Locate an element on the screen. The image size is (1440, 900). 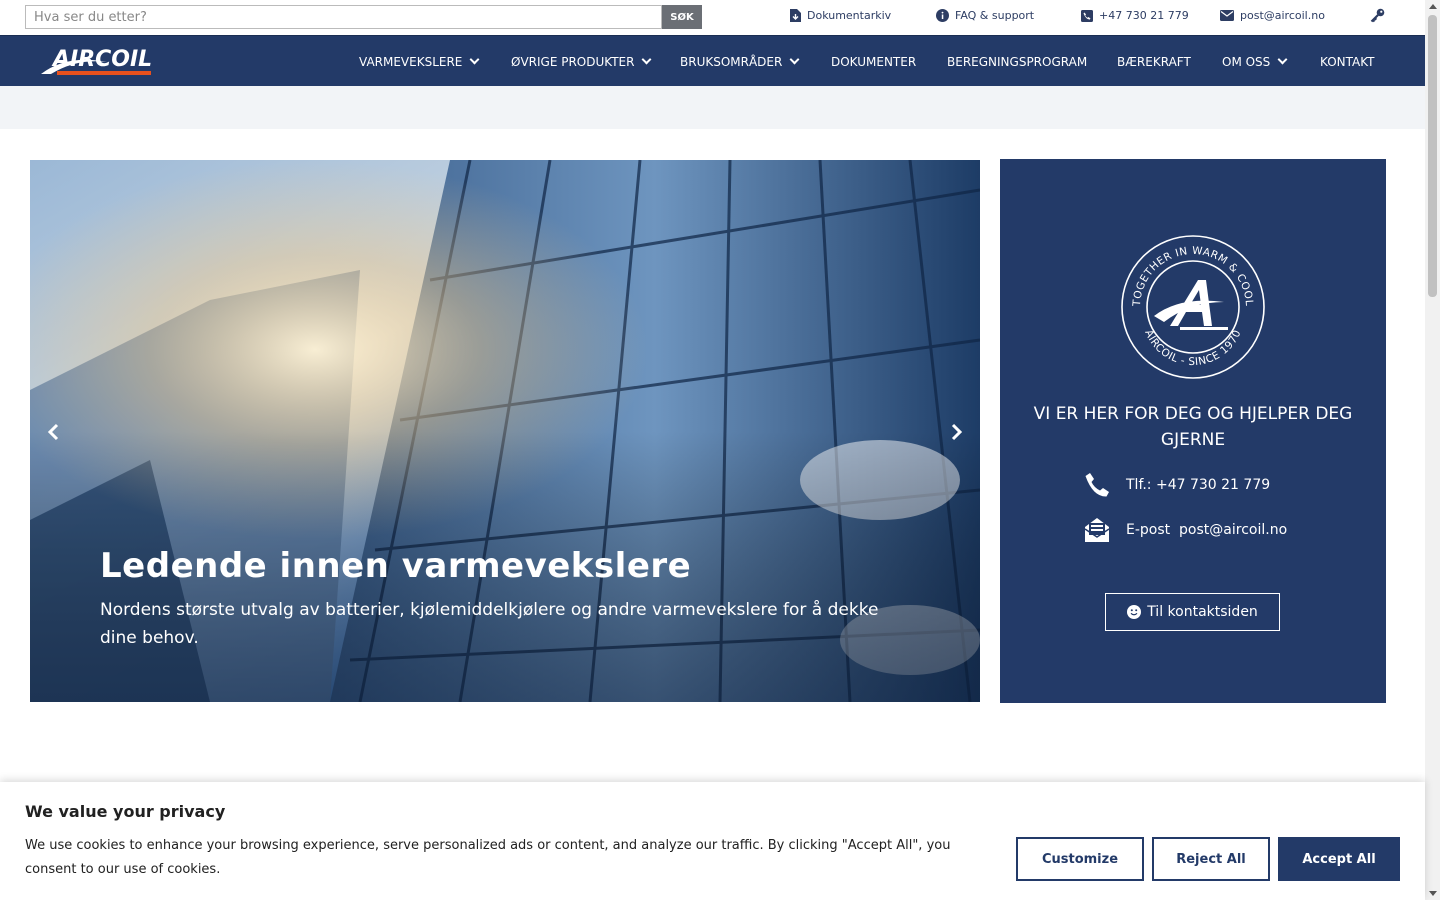
cookie-reject-all-button: Reject All is located at coordinates (1211, 859).